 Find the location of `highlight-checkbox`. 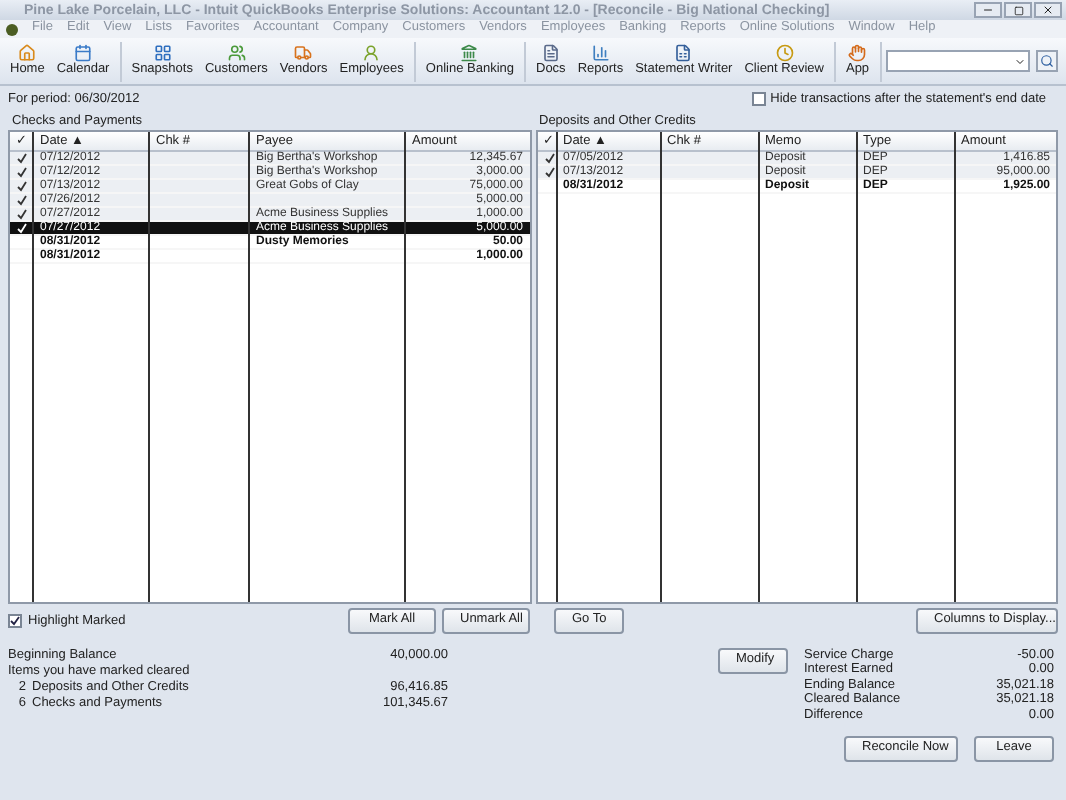

highlight-checkbox is located at coordinates (15, 621).